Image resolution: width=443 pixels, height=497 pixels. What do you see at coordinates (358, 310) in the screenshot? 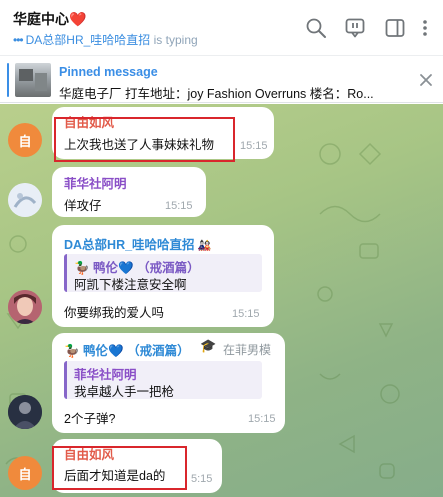
I see `background-pattern` at bounding box center [358, 310].